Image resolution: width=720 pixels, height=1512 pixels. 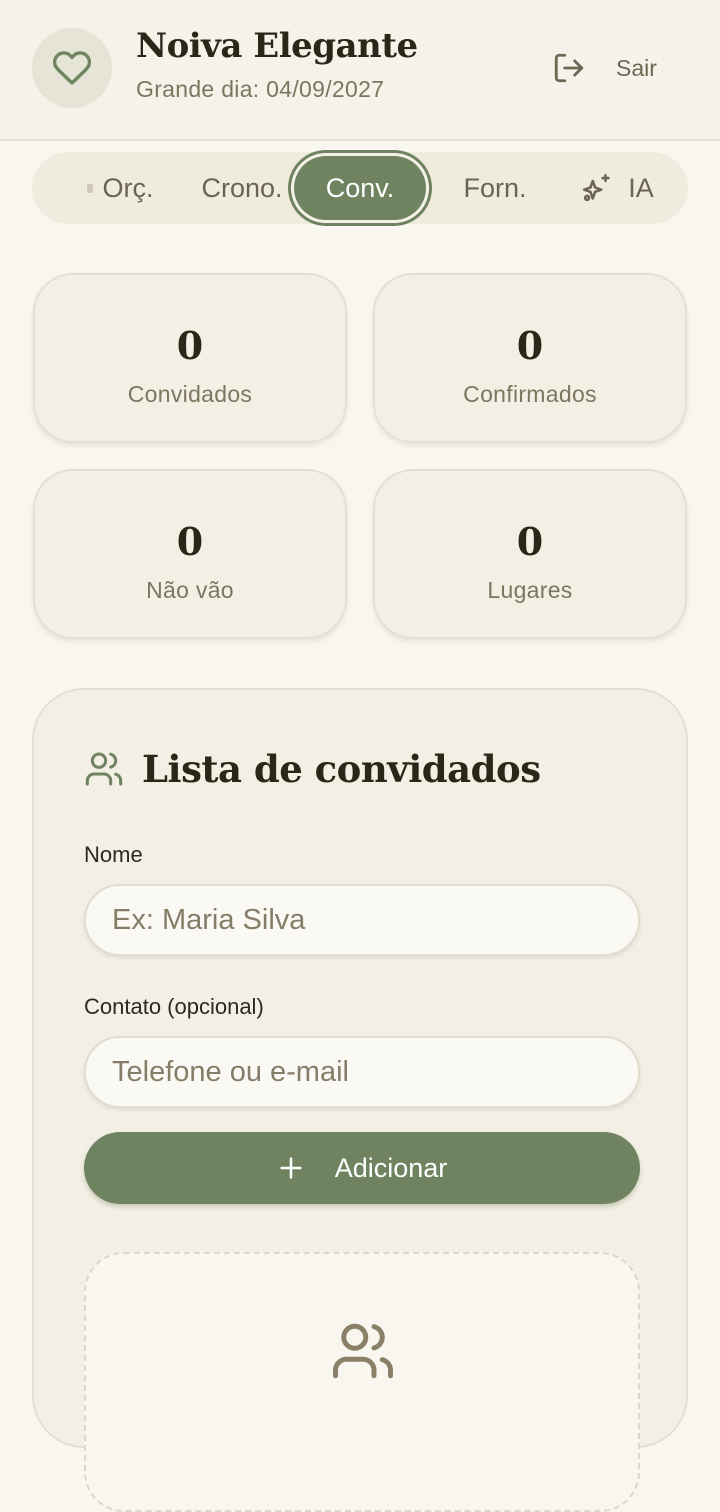 What do you see at coordinates (362, 1072) in the screenshot?
I see `contact-input` at bounding box center [362, 1072].